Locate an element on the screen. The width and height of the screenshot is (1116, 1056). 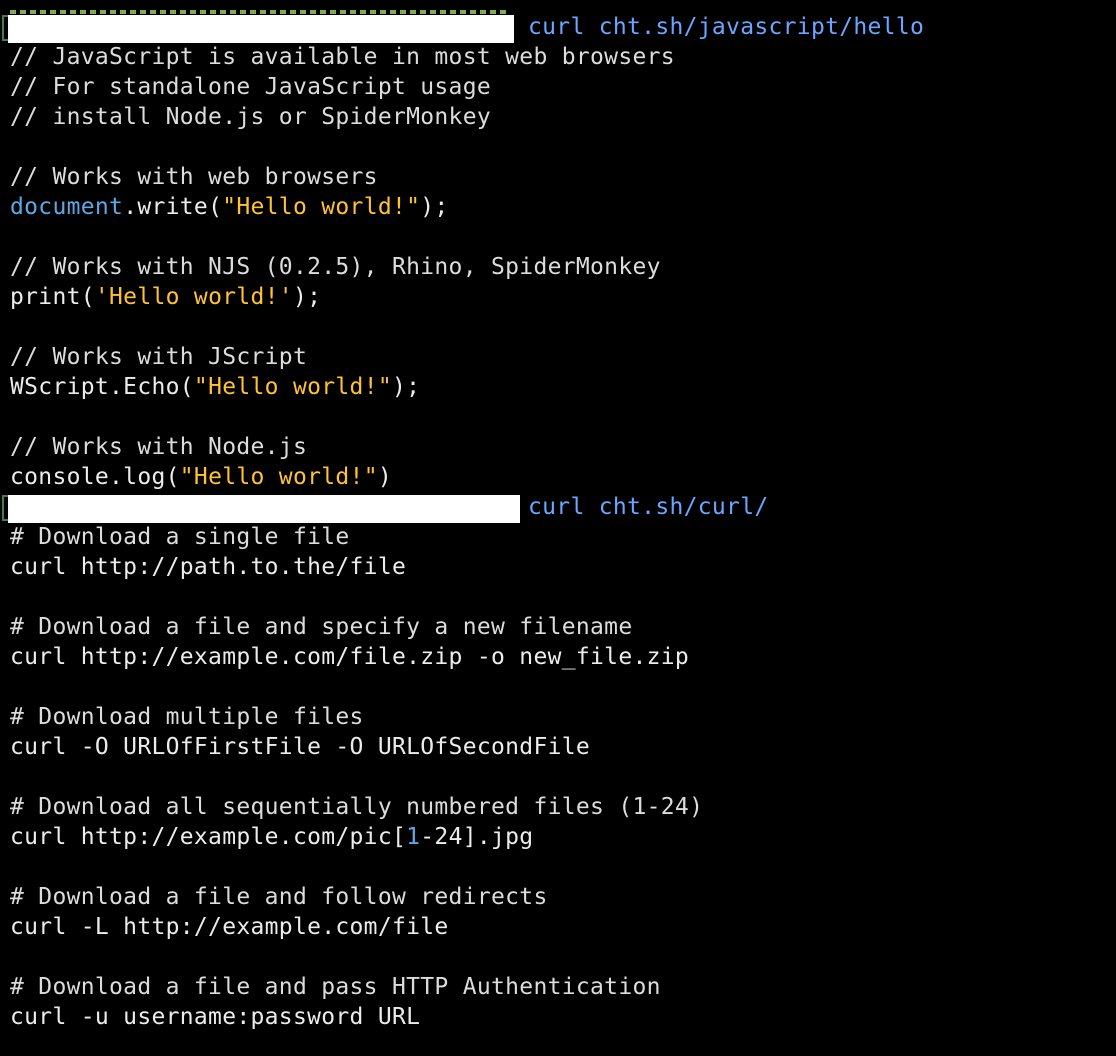
code-line: WScript.Echo("Hello world!"); is located at coordinates (215, 387).